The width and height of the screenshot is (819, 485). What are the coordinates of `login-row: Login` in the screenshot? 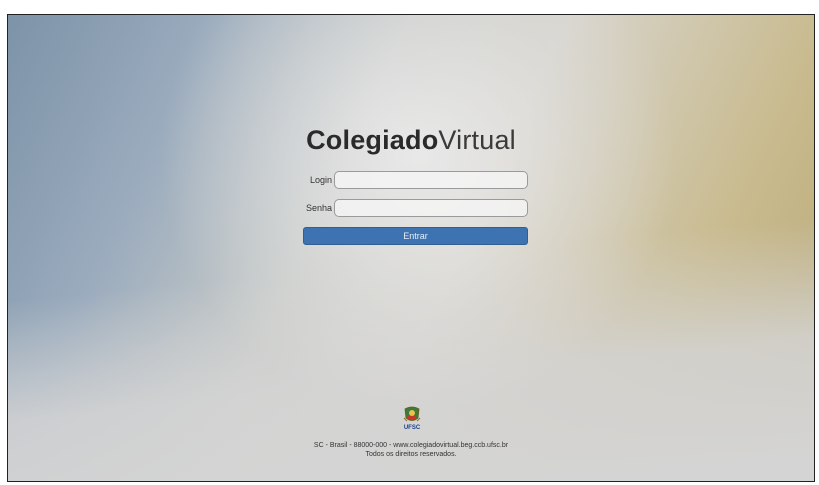 It's located at (411, 182).